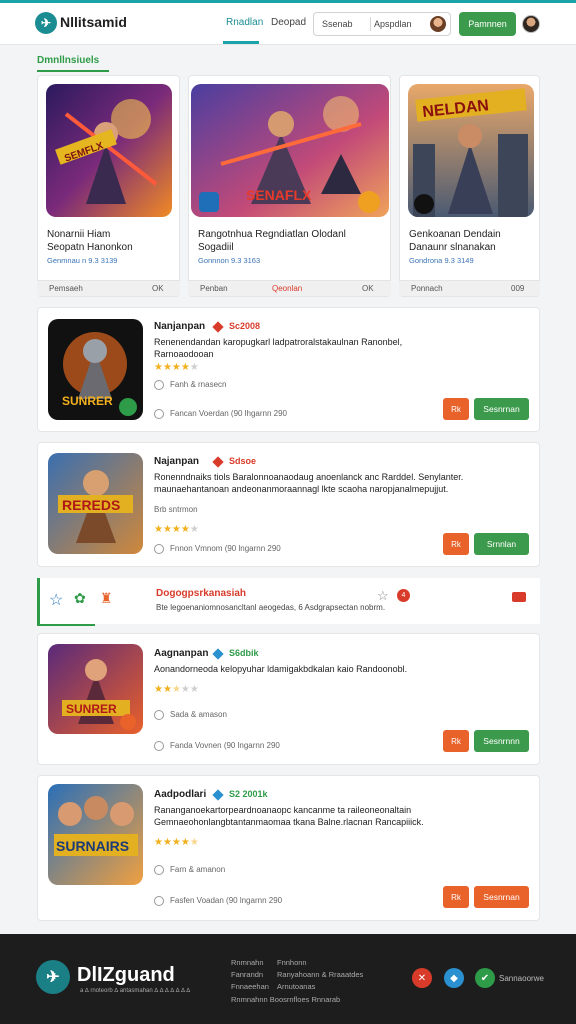  What do you see at coordinates (241, 42) in the screenshot?
I see `nav-tab-underline` at bounding box center [241, 42].